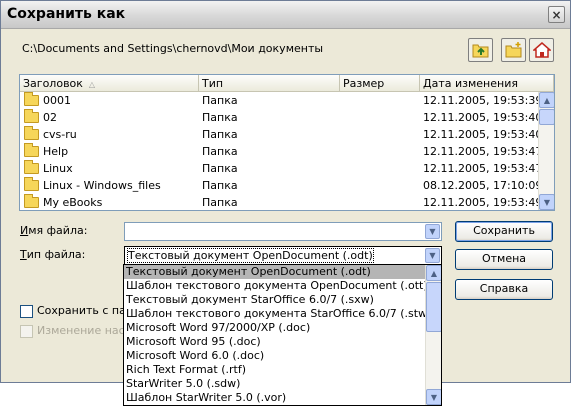  What do you see at coordinates (56, 151) in the screenshot?
I see `file-name: Help` at bounding box center [56, 151].